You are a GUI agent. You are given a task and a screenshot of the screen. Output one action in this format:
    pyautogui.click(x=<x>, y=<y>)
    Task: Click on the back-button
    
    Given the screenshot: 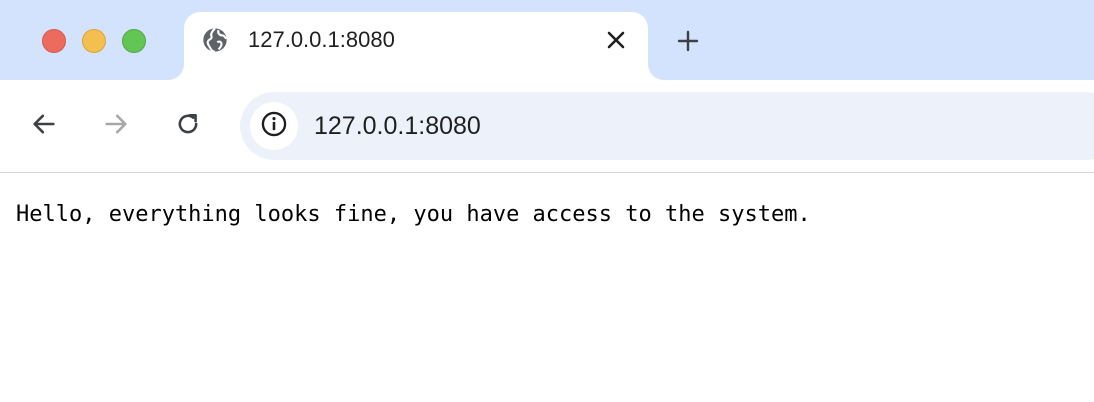 What is the action you would take?
    pyautogui.click(x=44, y=126)
    